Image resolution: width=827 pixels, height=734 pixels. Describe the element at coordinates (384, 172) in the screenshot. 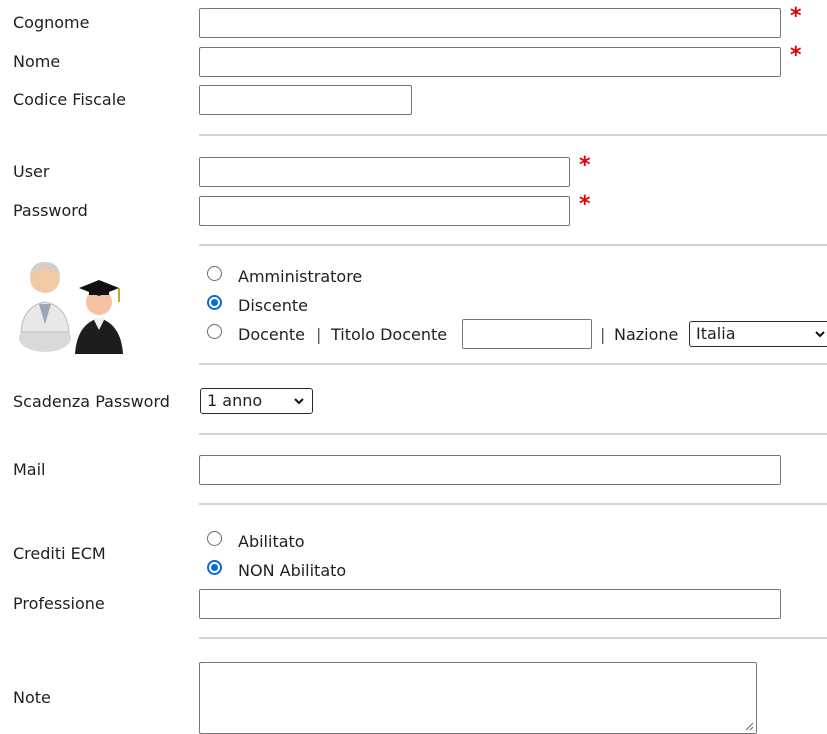

I see `user-input` at that location.